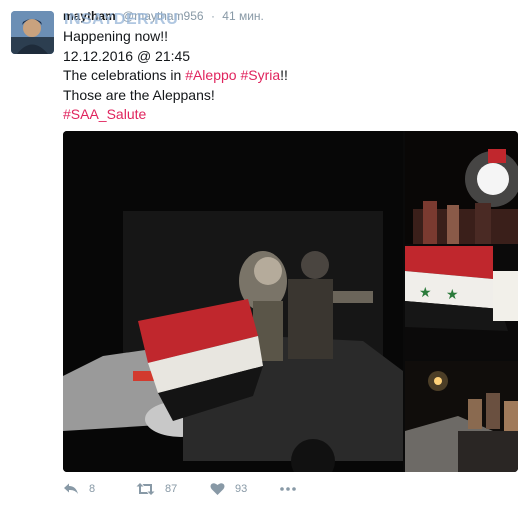 This screenshot has height=512, width=531. Describe the element at coordinates (171, 489) in the screenshot. I see `retweet-count: 87` at that location.